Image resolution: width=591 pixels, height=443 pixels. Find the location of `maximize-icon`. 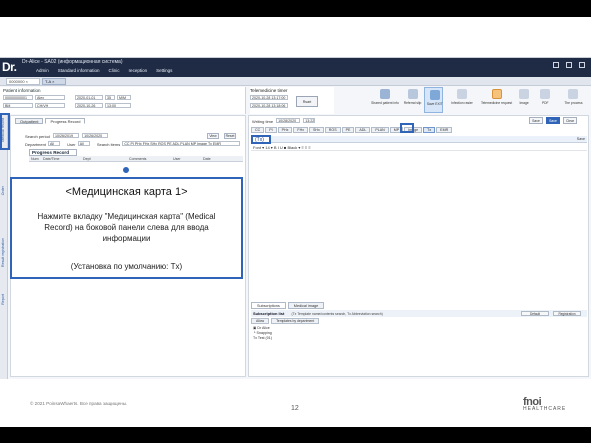

maximize-icon is located at coordinates (569, 65).